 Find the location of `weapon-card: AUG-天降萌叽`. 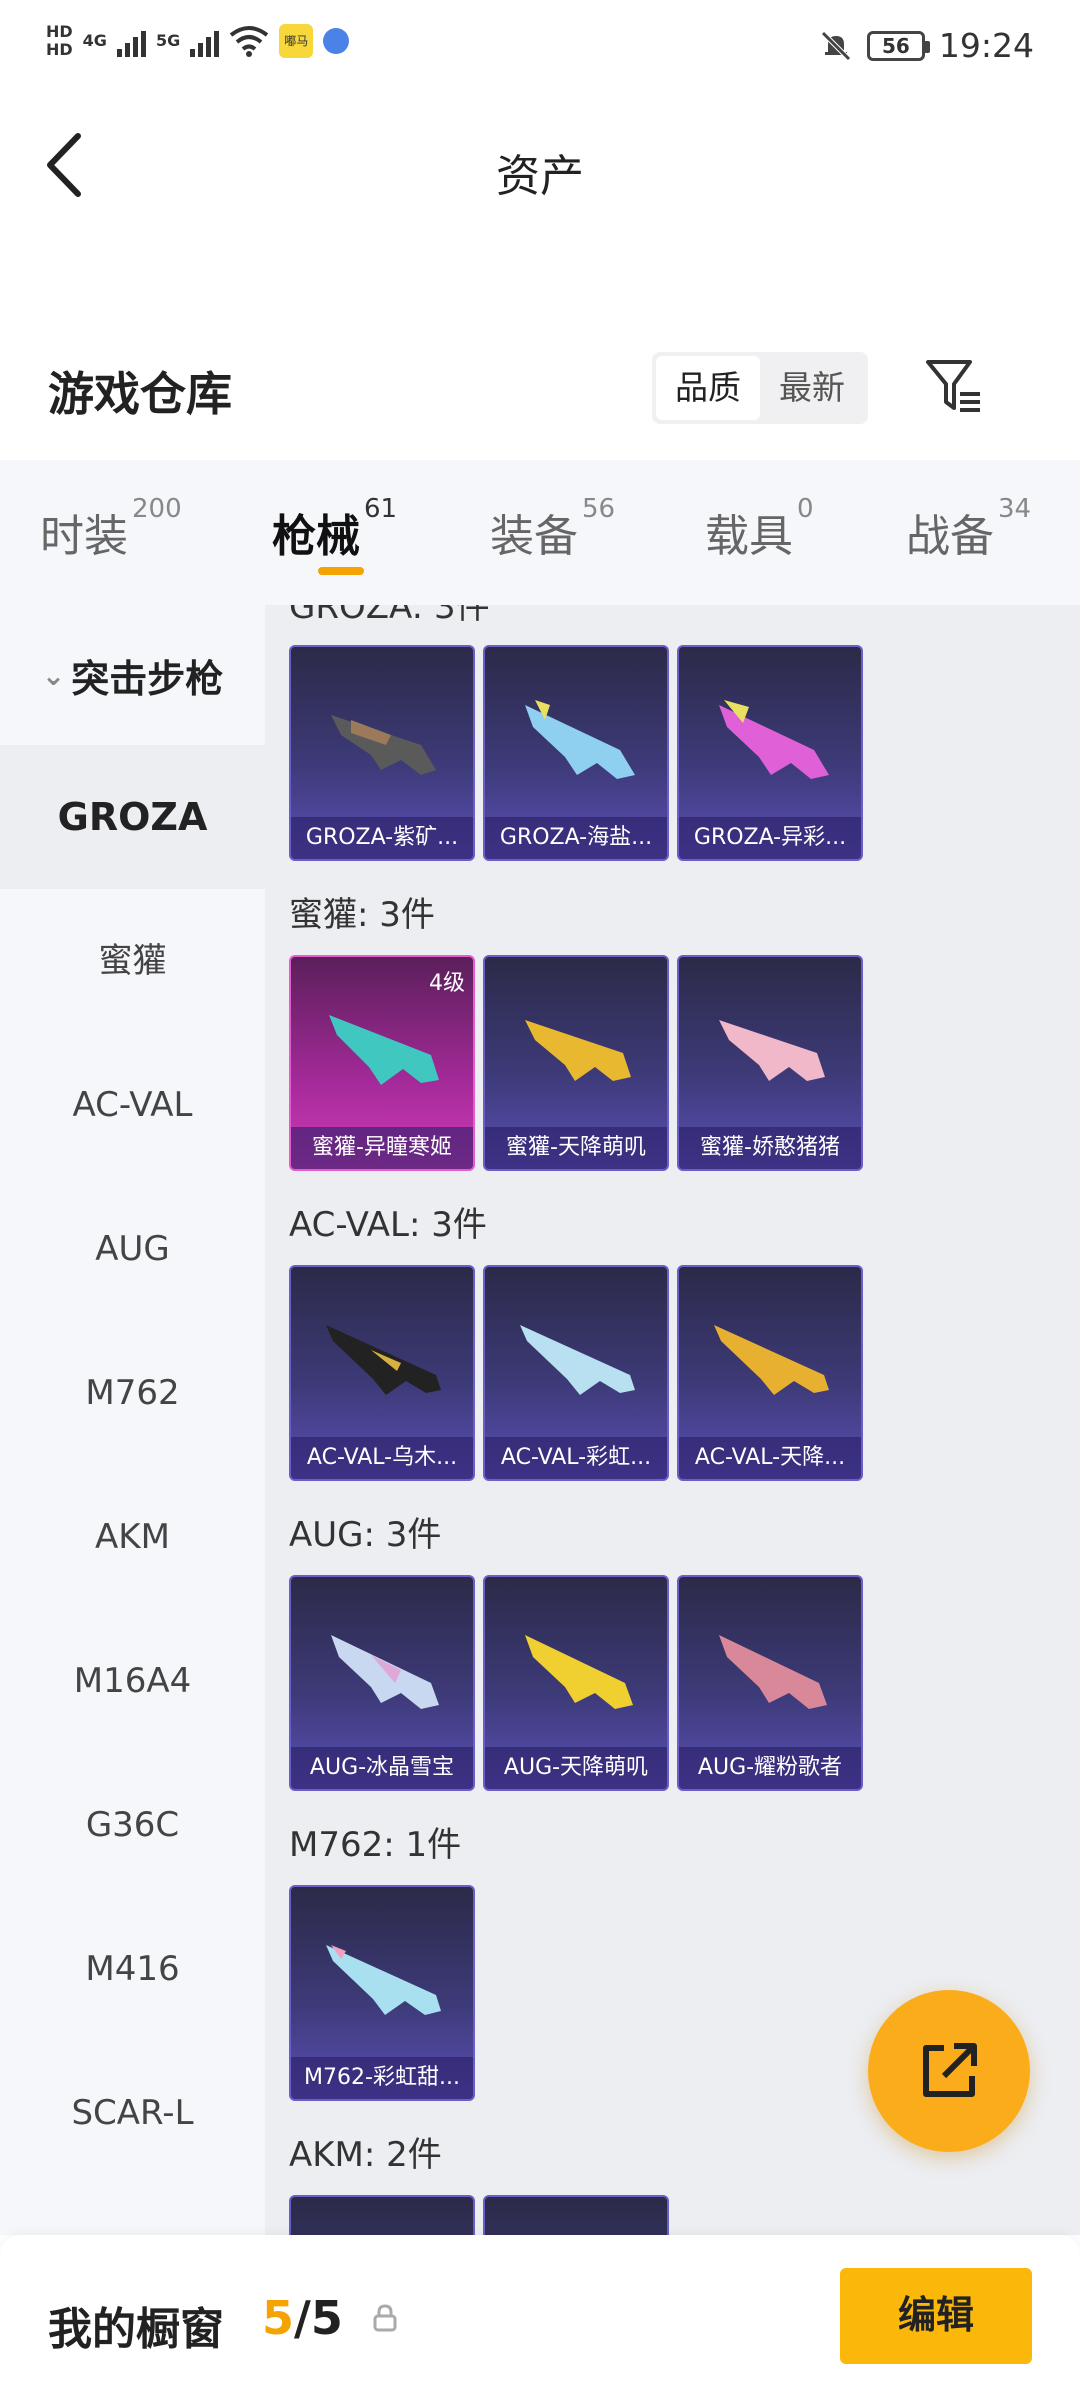

weapon-card: AUG-天降萌叽 is located at coordinates (576, 1683).